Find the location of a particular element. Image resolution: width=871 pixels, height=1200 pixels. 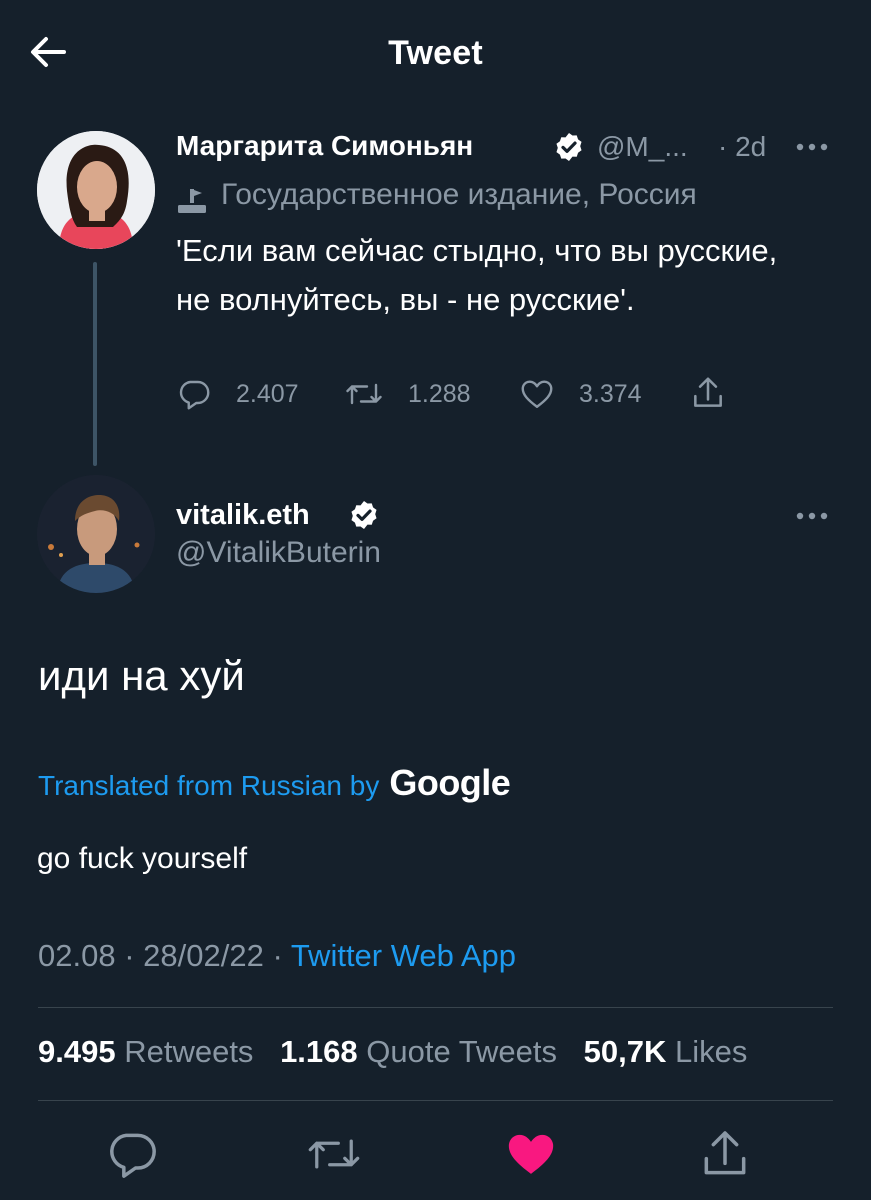

likes-stat: 50,7K Likes is located at coordinates (666, 1051).